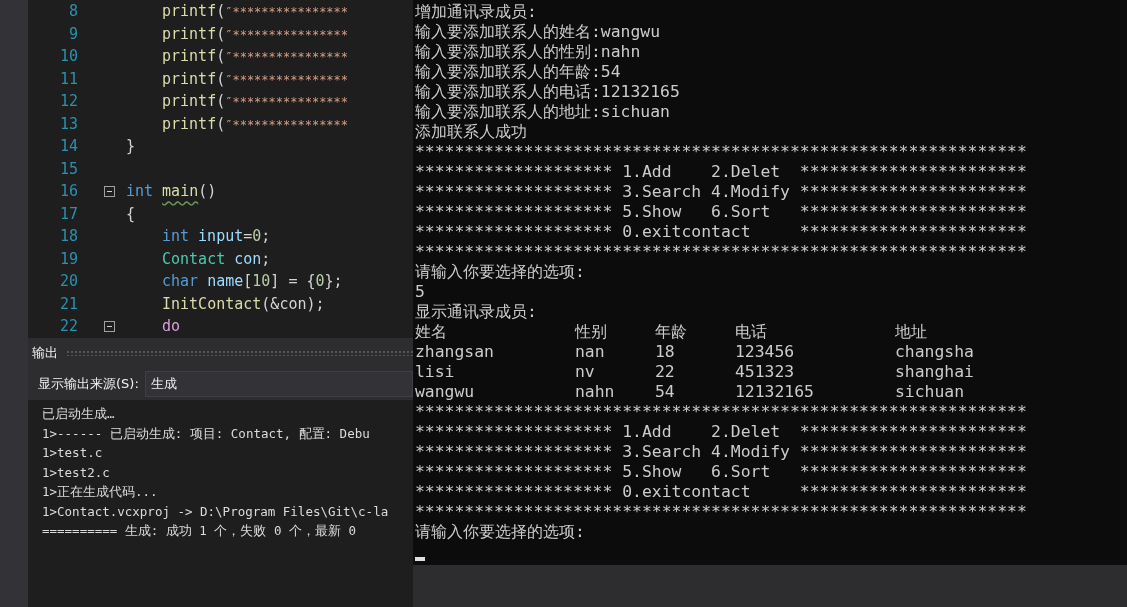 Image resolution: width=1127 pixels, height=607 pixels. What do you see at coordinates (194, 258) in the screenshot?
I see `code-token: Contact` at bounding box center [194, 258].